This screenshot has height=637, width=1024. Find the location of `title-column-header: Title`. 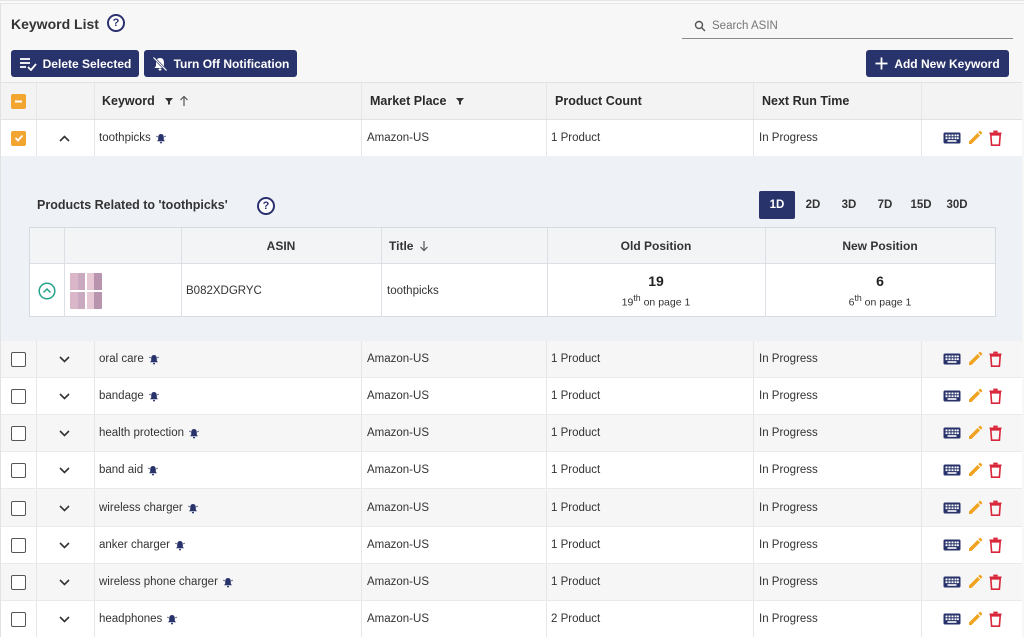

title-column-header: Title is located at coordinates (409, 246).